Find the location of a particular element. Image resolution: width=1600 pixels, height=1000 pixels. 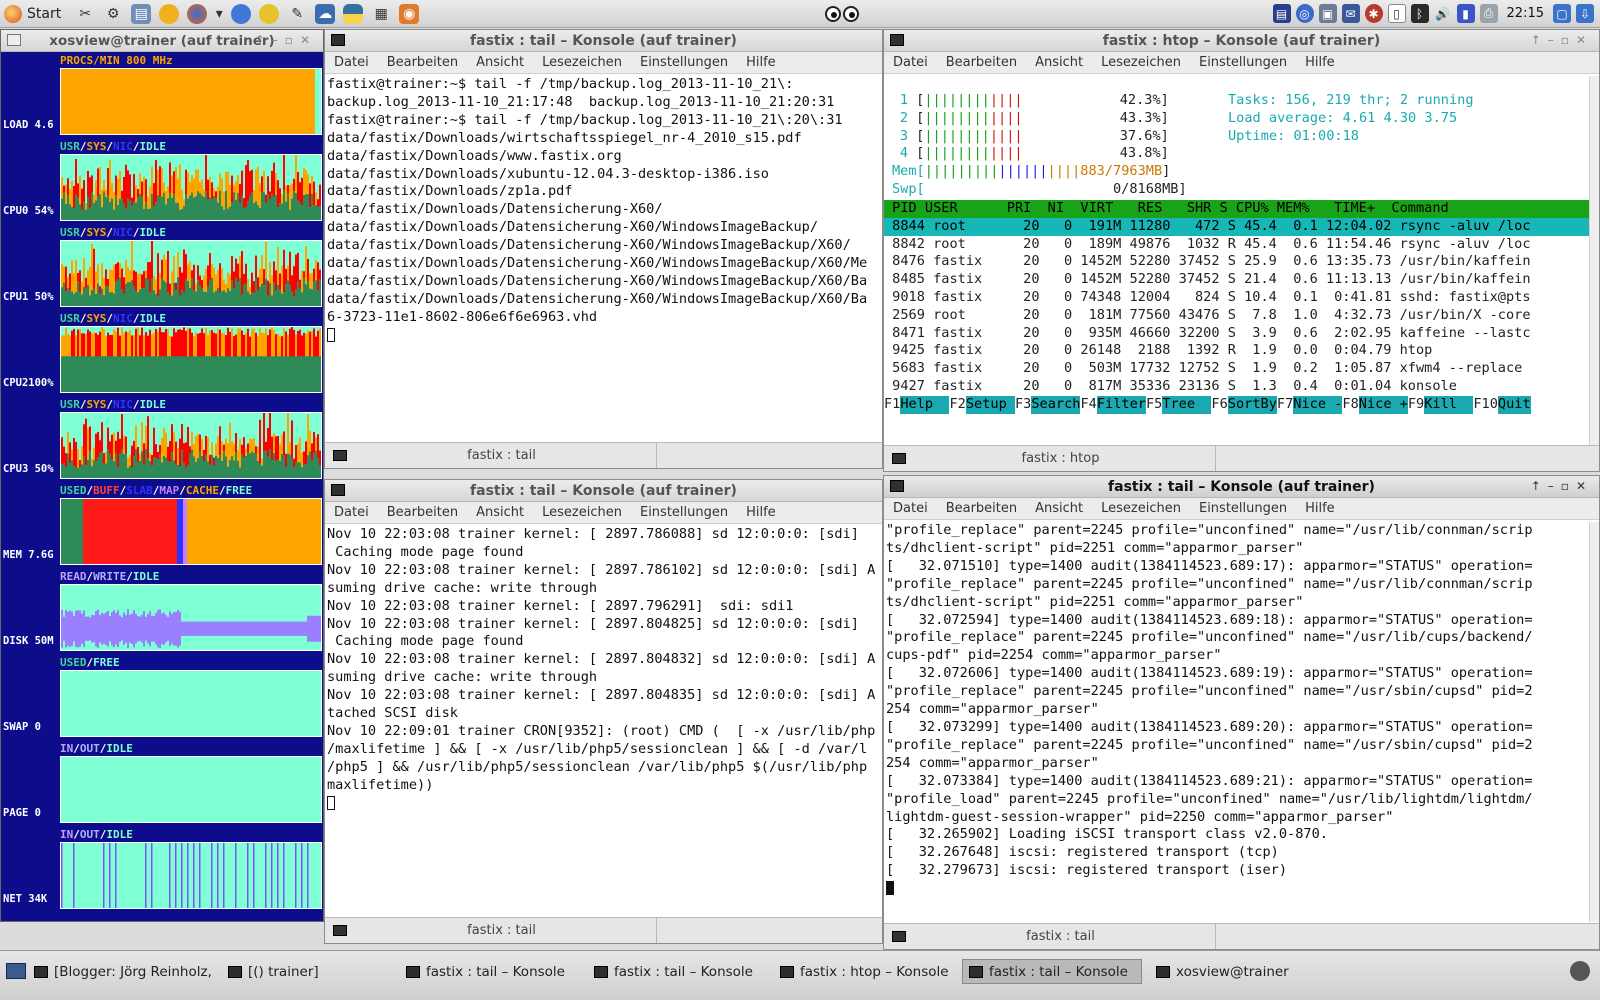

fkey-f8: F8 is located at coordinates (1350, 405).